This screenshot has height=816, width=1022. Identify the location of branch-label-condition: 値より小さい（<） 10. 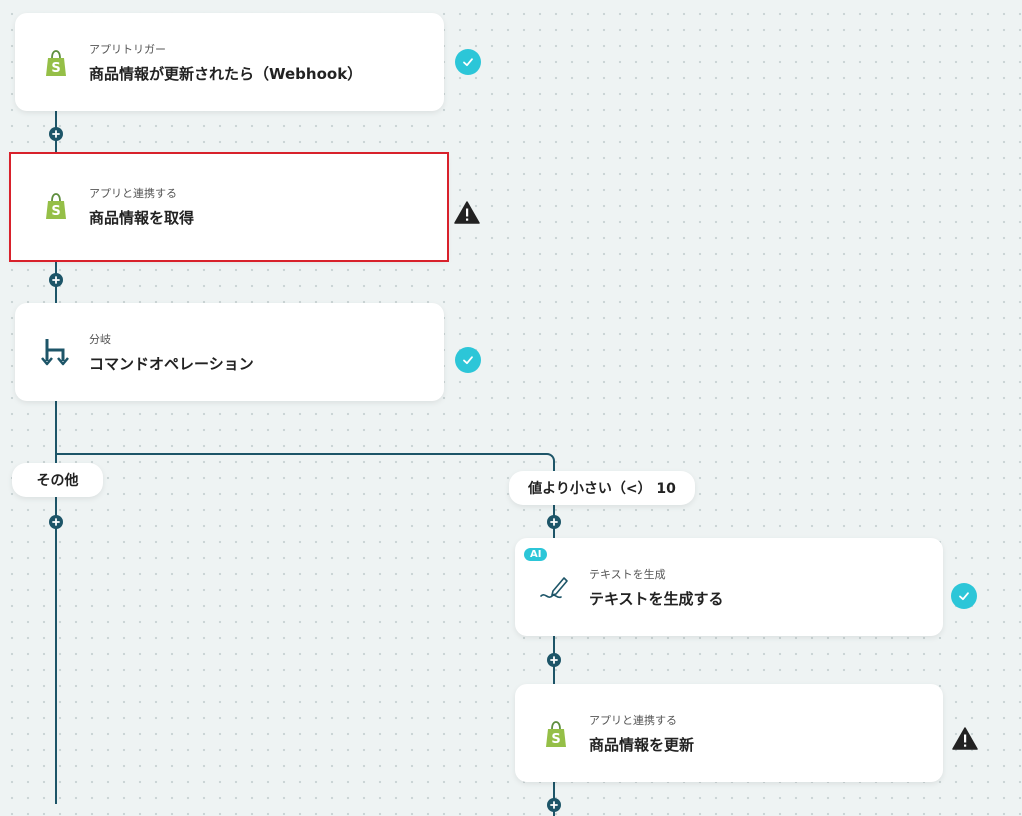
(602, 488).